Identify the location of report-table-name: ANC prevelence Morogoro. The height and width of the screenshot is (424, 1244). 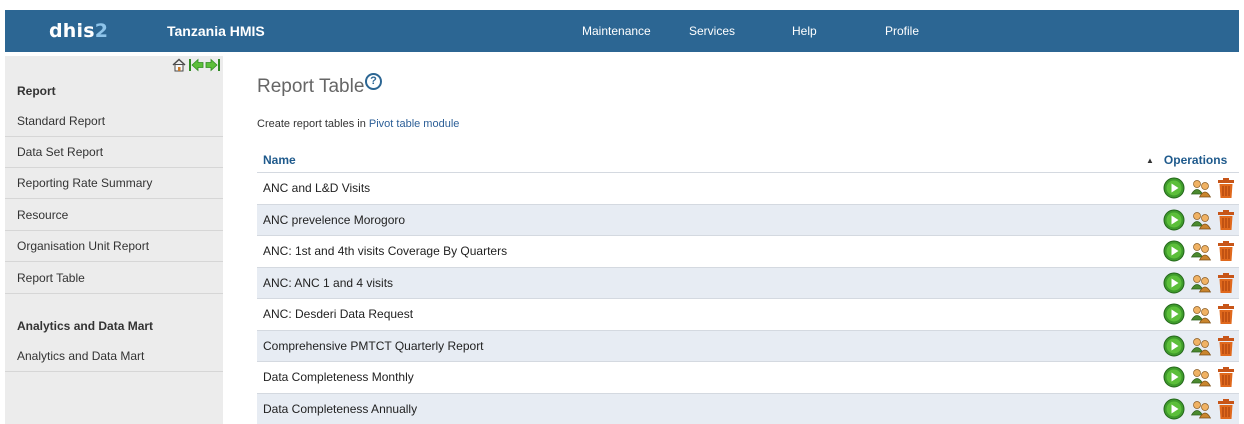
(334, 220).